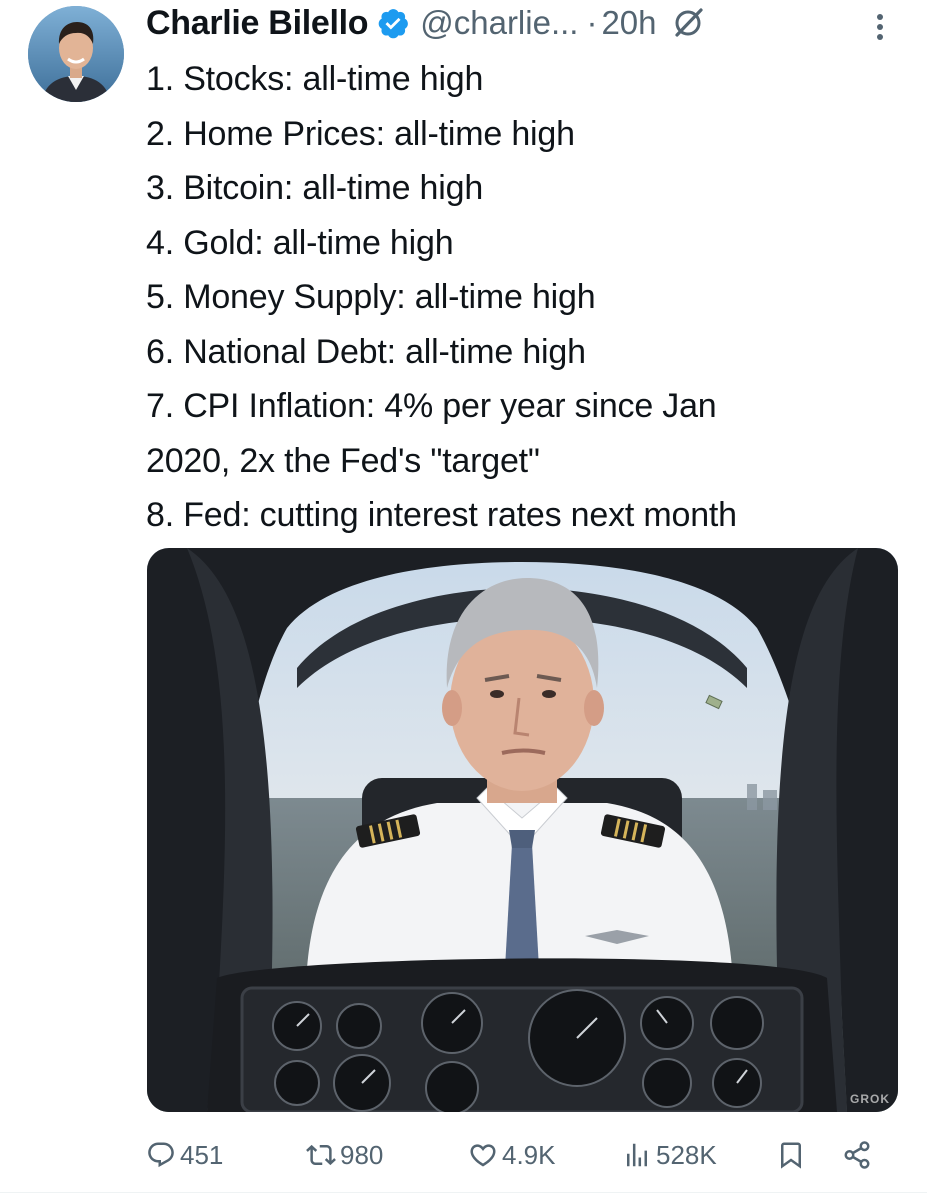 The width and height of the screenshot is (927, 1199). What do you see at coordinates (880, 27) in the screenshot?
I see `more-icon` at bounding box center [880, 27].